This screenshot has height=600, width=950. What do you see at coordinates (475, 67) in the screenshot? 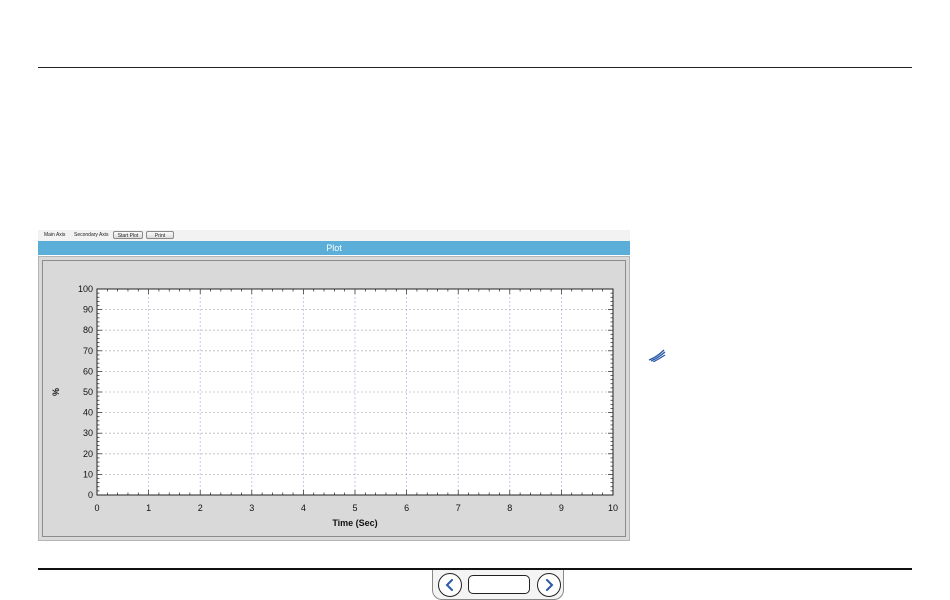
I see `top-divider` at bounding box center [475, 67].